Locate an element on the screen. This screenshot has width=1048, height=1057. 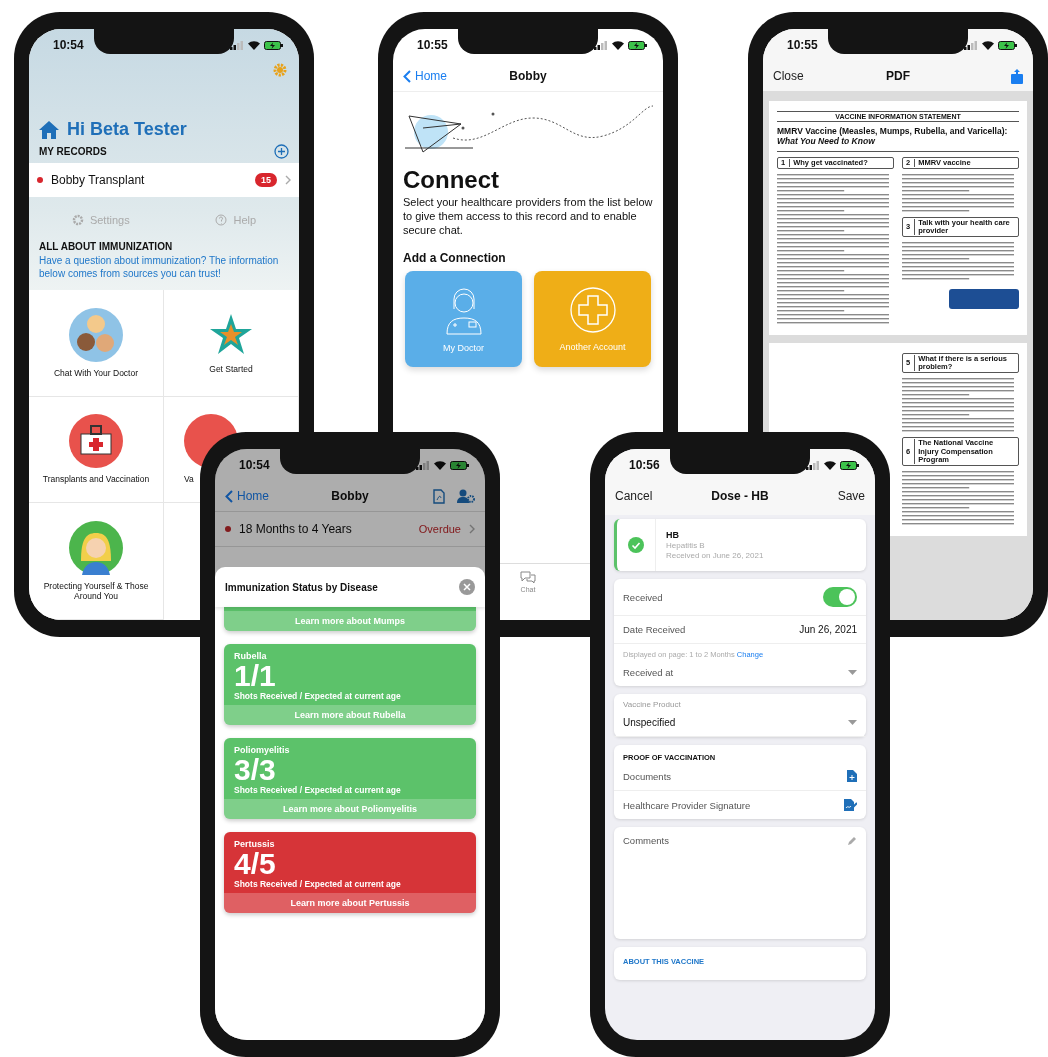
document-title: MMRV Vaccine (Measles, Mumps, Rubella, and Varicella): What You Need to Know is located at coordinates (898, 139).